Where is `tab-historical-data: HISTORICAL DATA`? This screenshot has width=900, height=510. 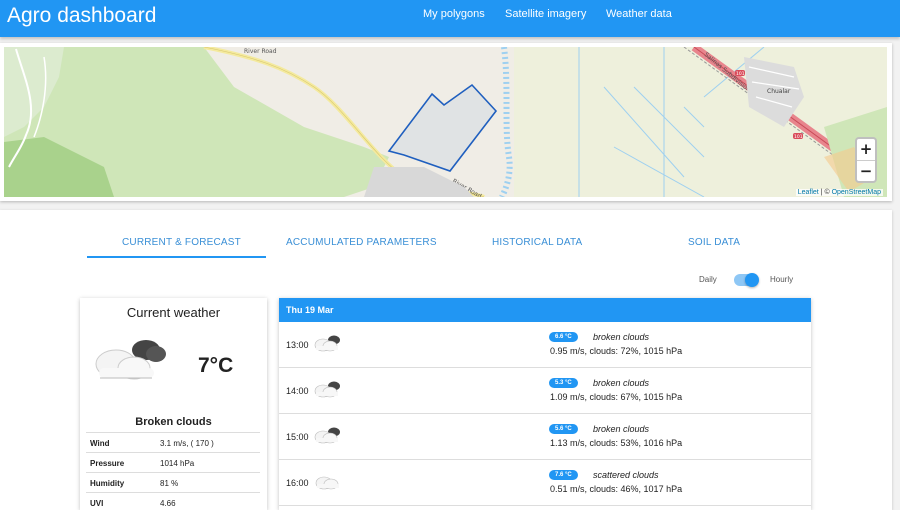 tab-historical-data: HISTORICAL DATA is located at coordinates (537, 242).